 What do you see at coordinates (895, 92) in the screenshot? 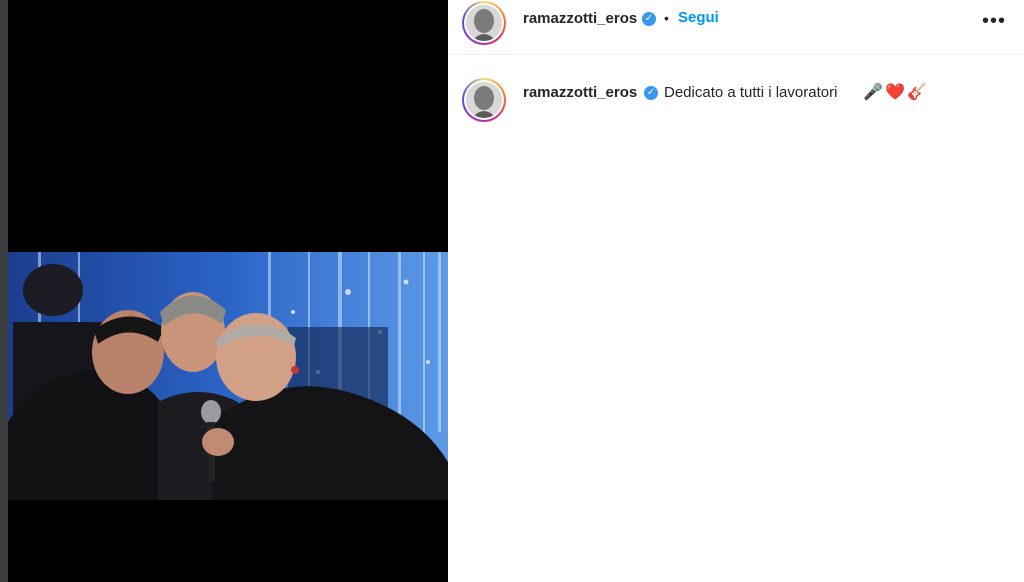
I see `heart-emoji-icon: ❤️` at bounding box center [895, 92].